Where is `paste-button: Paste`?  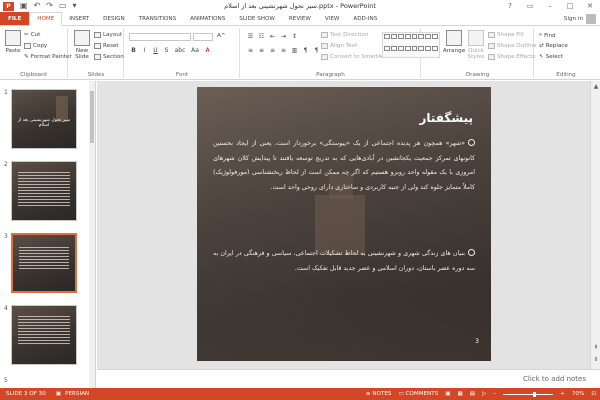 paste-button: Paste is located at coordinates (13, 42).